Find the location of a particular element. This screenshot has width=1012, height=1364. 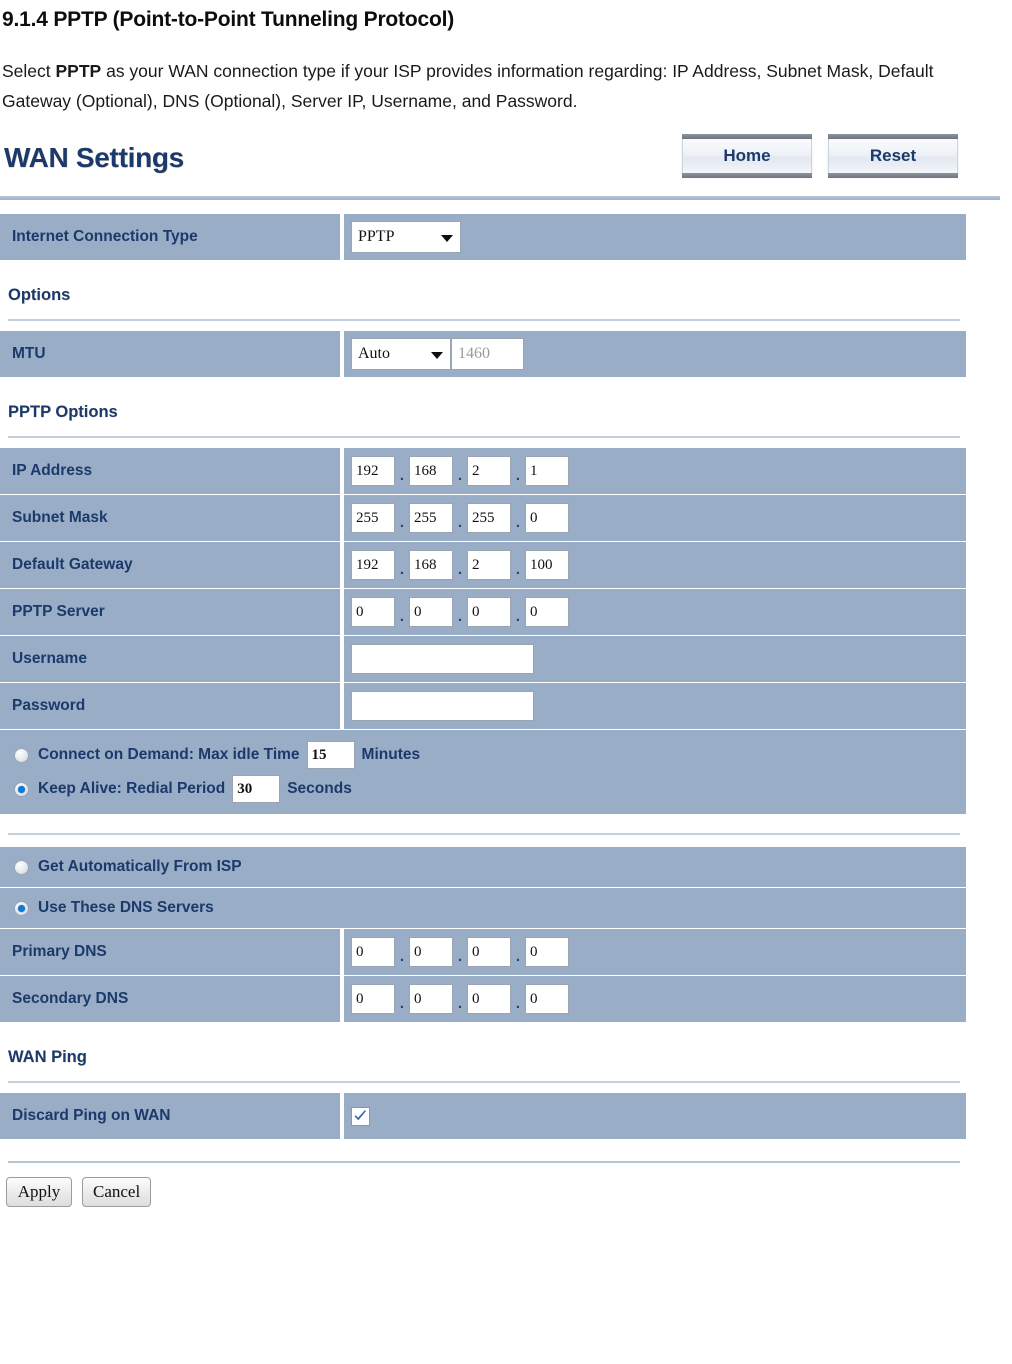

default-gateway-label: Default Gateway is located at coordinates (170, 565).